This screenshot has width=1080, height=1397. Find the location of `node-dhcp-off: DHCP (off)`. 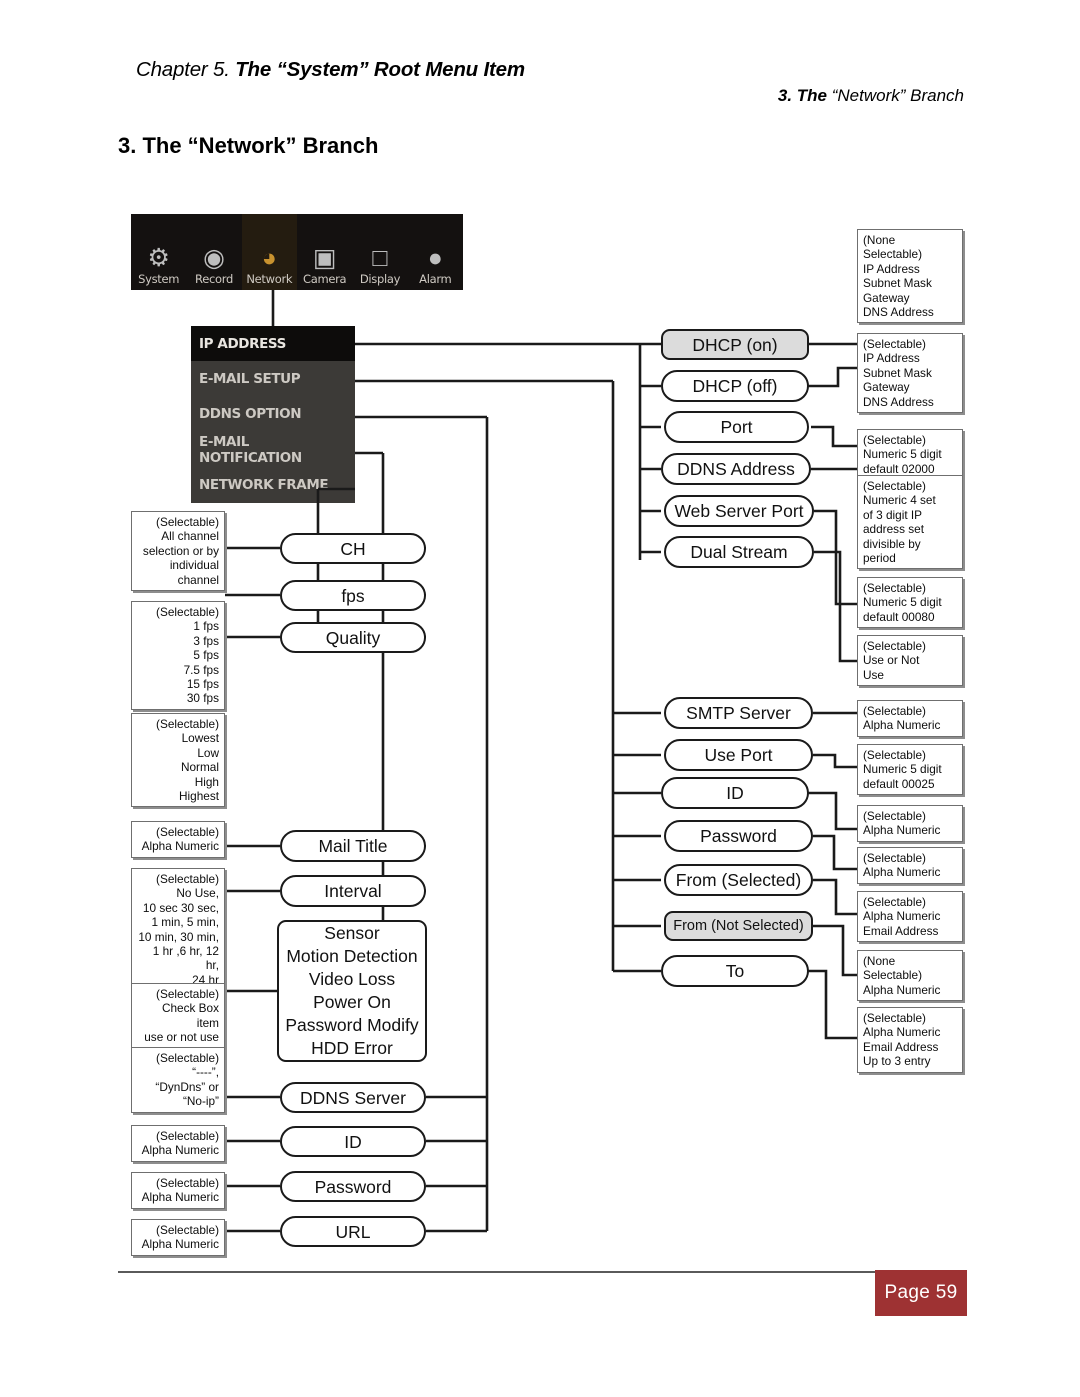

node-dhcp-off: DHCP (off) is located at coordinates (735, 386).